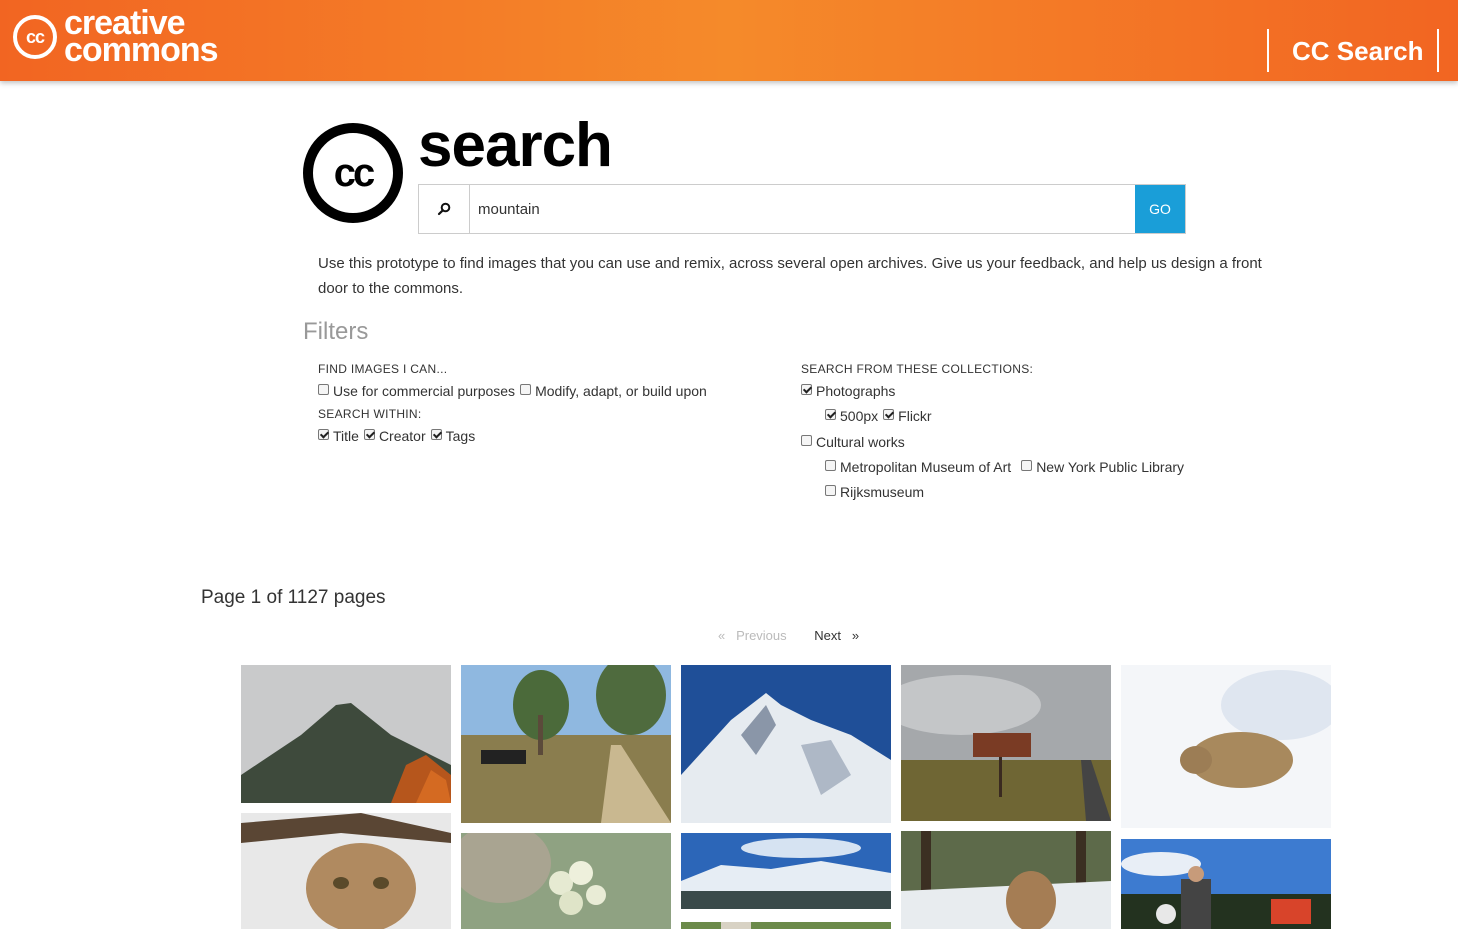 The image size is (1458, 929). I want to click on cc-search-nav-link: CC Search, so click(1358, 51).